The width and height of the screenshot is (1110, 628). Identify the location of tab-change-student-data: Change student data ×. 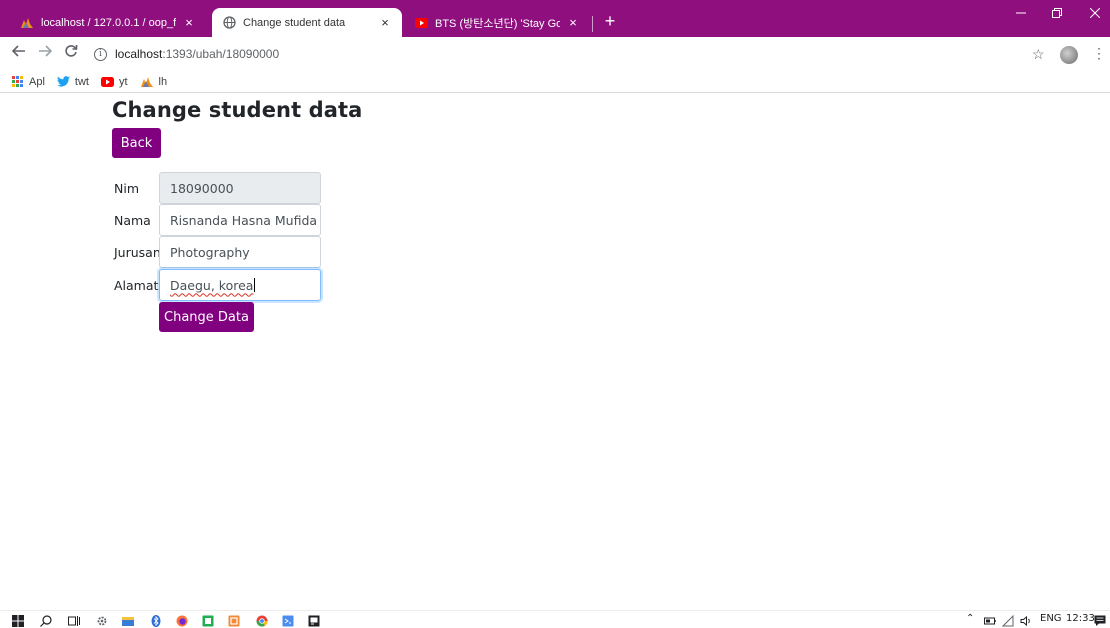
(307, 22).